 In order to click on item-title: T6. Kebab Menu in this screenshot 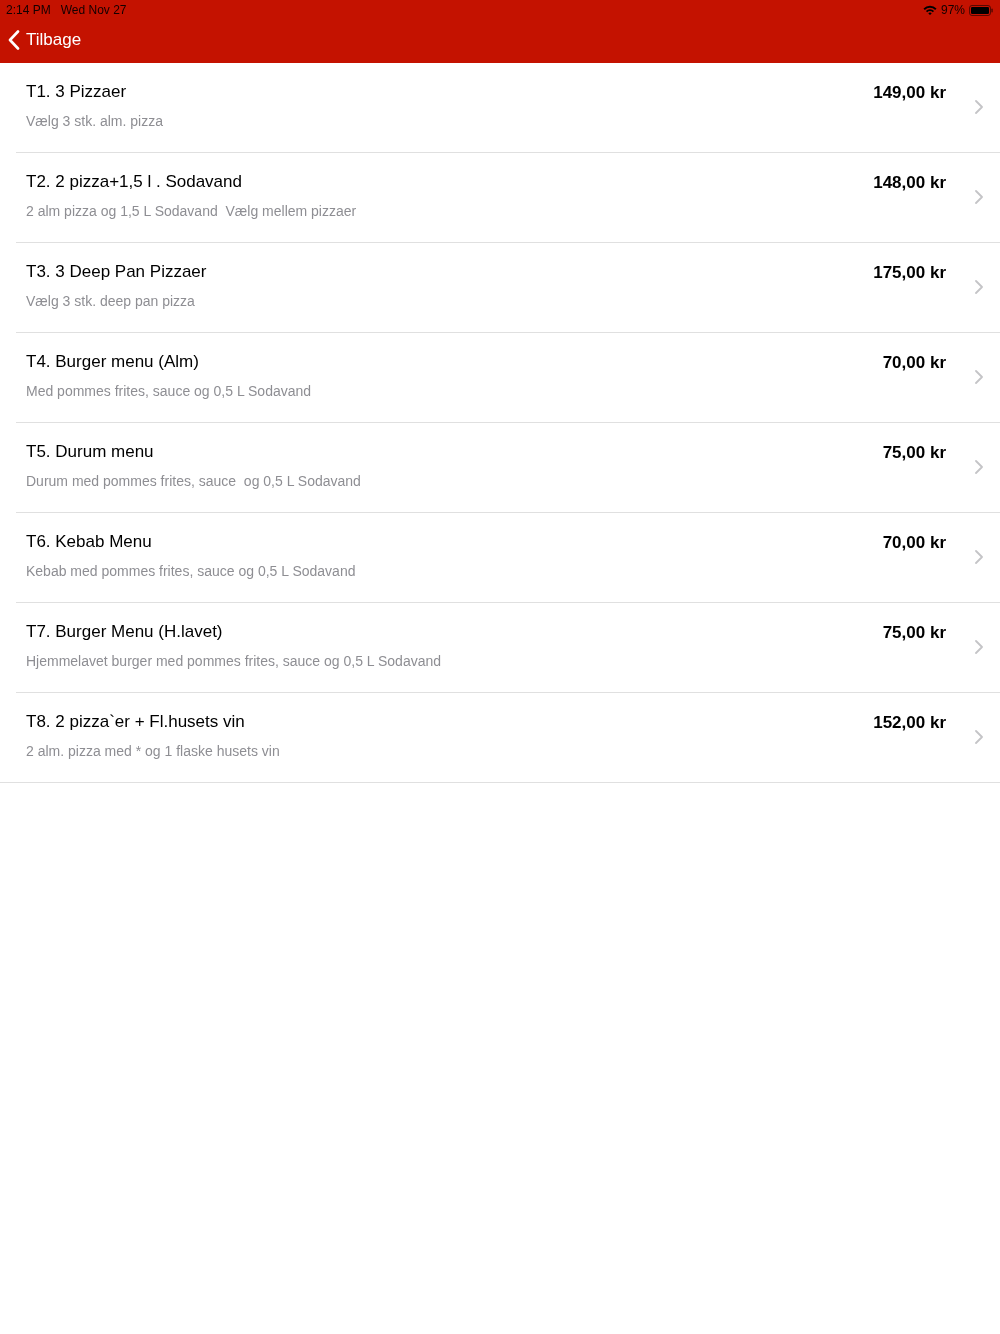, I will do `click(89, 542)`.